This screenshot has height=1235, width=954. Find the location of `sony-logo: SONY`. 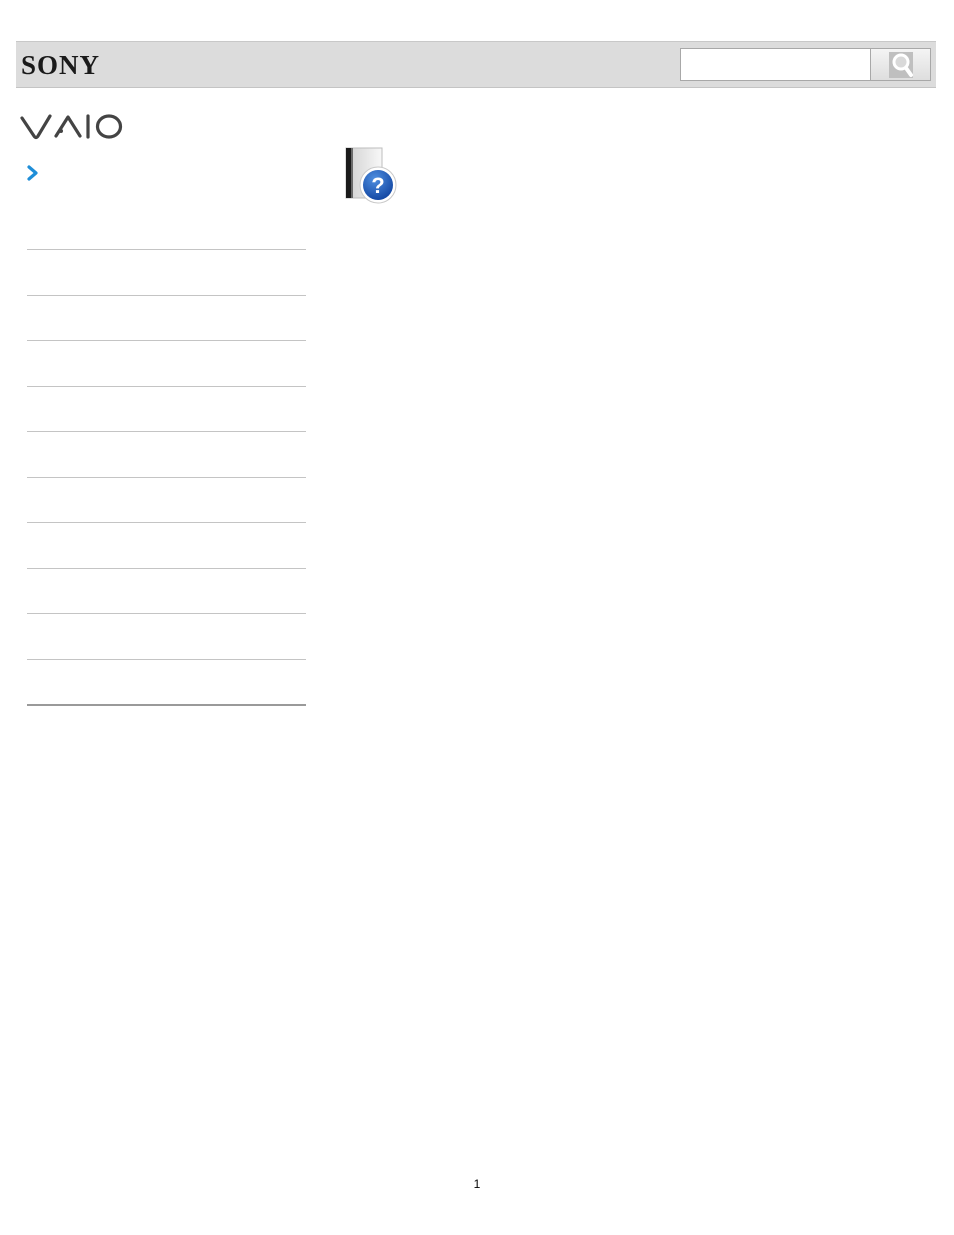

sony-logo: SONY is located at coordinates (61, 65).